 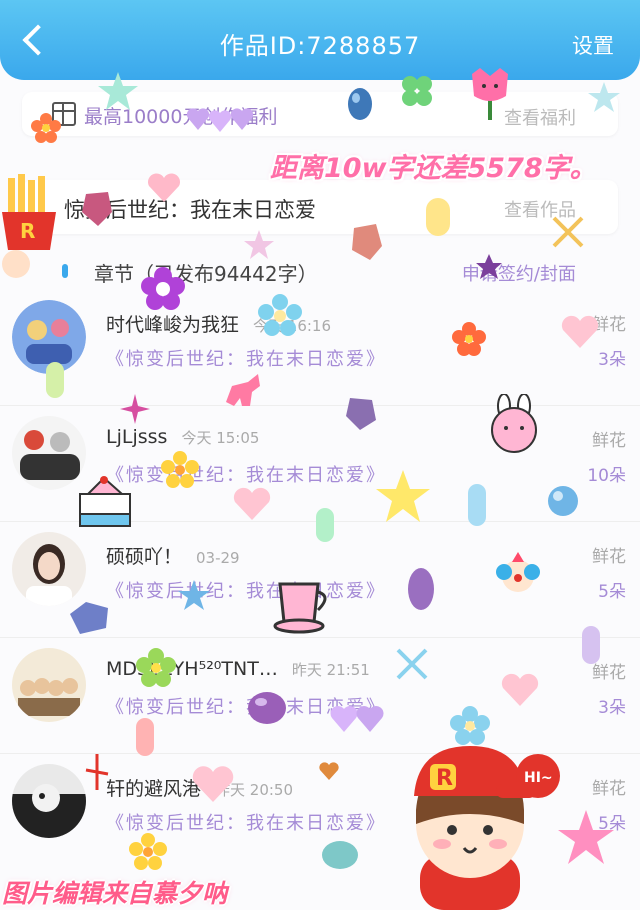 I want to click on flower-count: 5朵, so click(x=612, y=592).